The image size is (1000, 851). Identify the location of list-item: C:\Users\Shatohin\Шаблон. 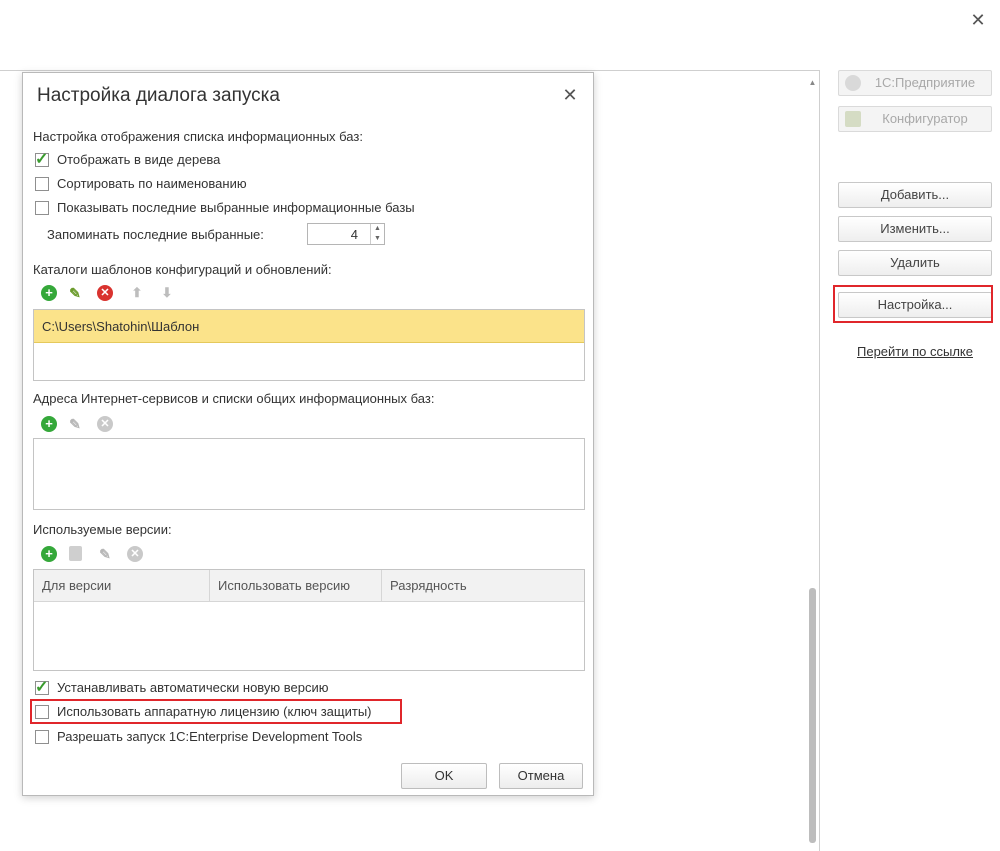
(309, 326).